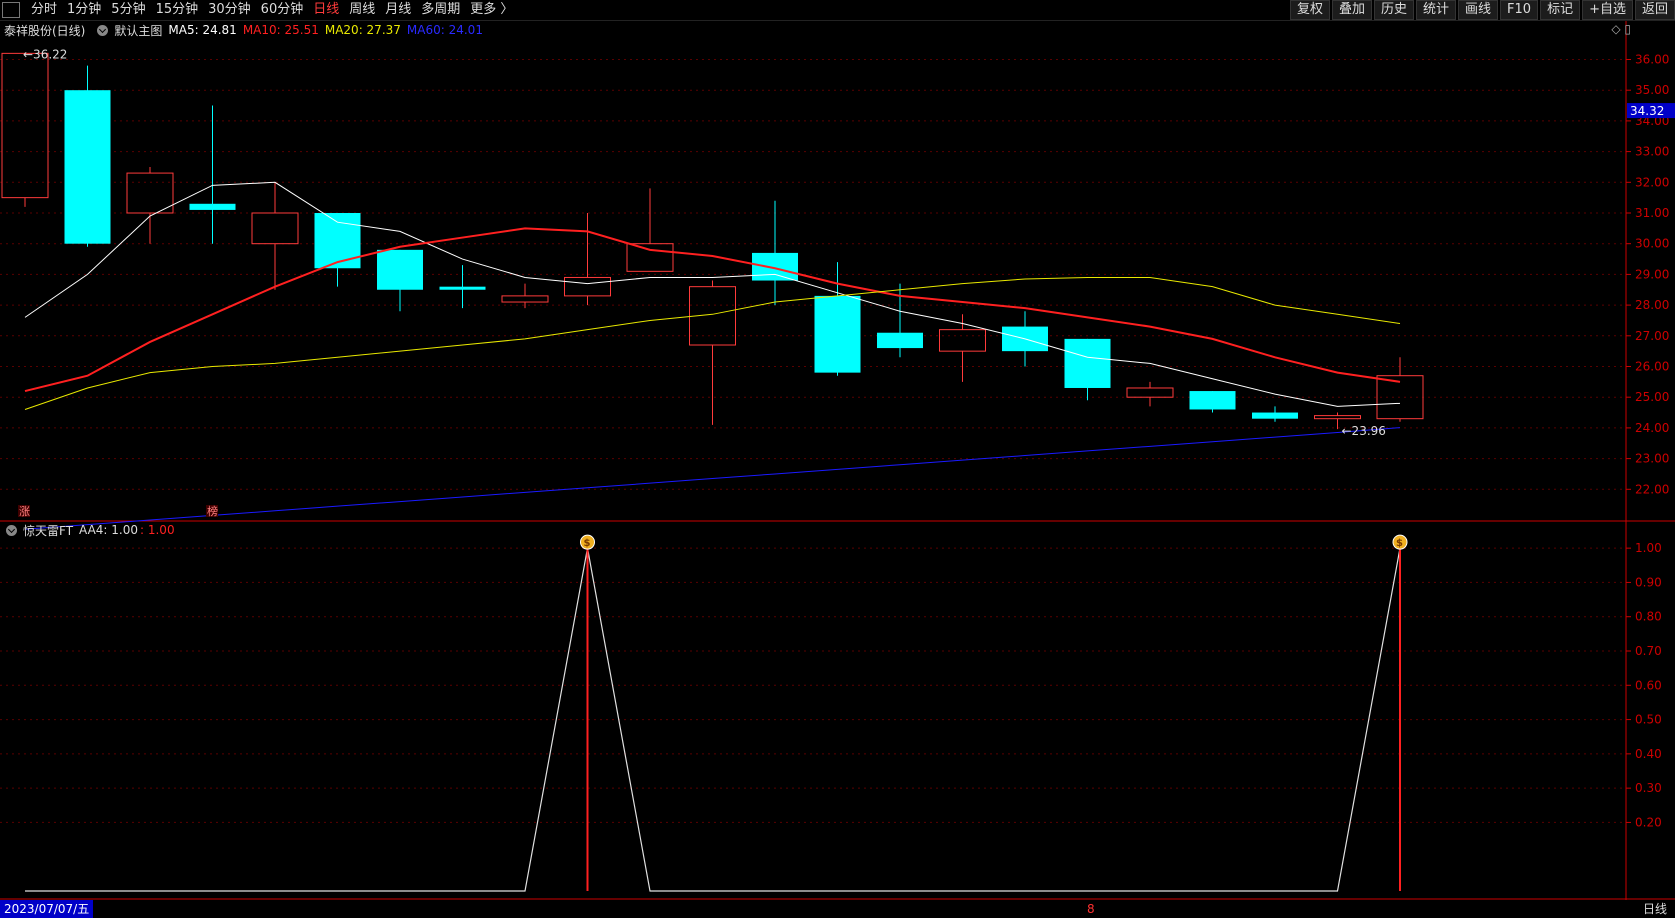 This screenshot has height=918, width=1675. What do you see at coordinates (712, 478) in the screenshot?
I see `line-ma60` at bounding box center [712, 478].